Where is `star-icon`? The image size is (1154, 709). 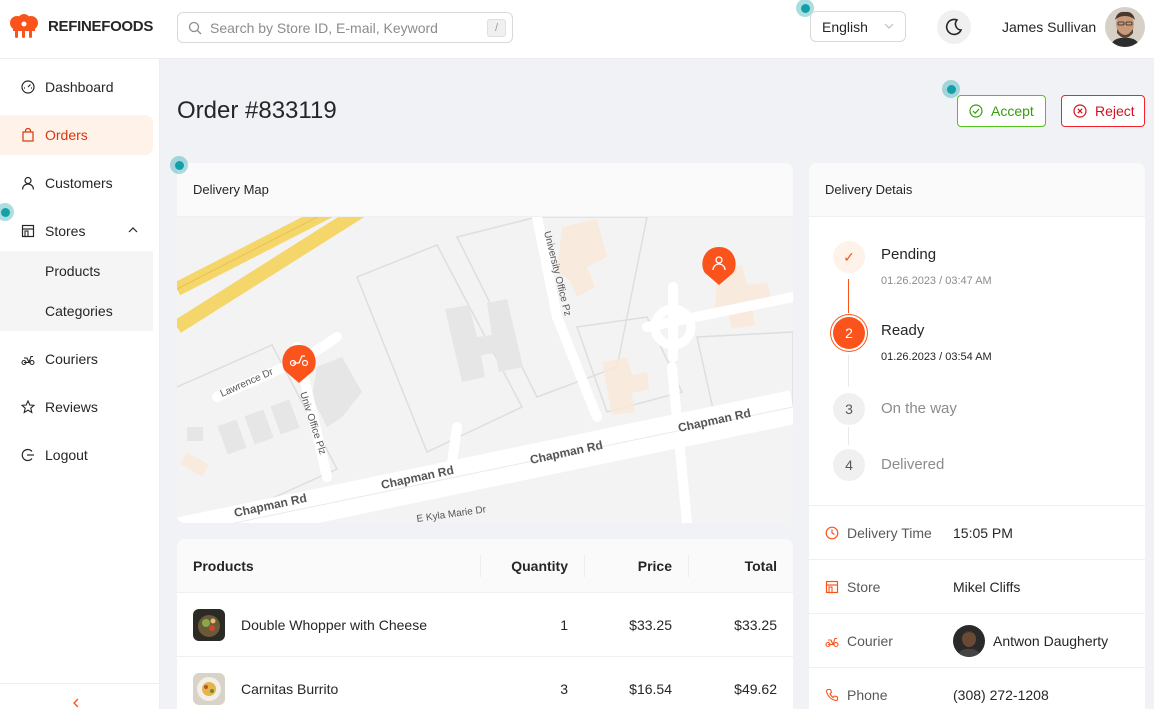
star-icon is located at coordinates (28, 407).